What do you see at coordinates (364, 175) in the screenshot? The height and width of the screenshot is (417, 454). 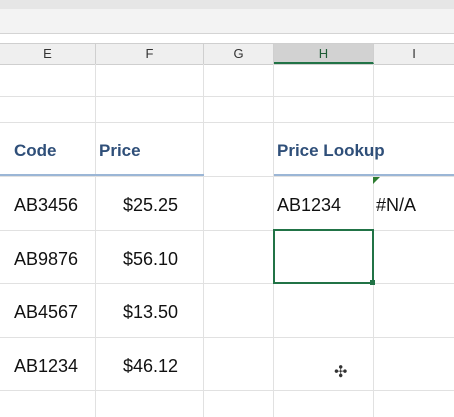 I see `lookup-header-underline` at bounding box center [364, 175].